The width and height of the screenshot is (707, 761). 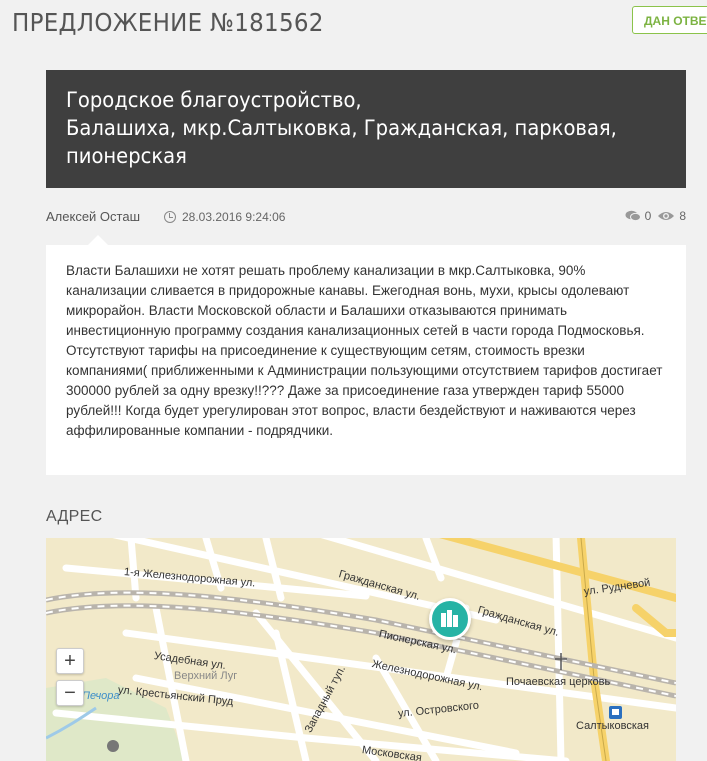 I want to click on views-count: 8, so click(x=682, y=216).